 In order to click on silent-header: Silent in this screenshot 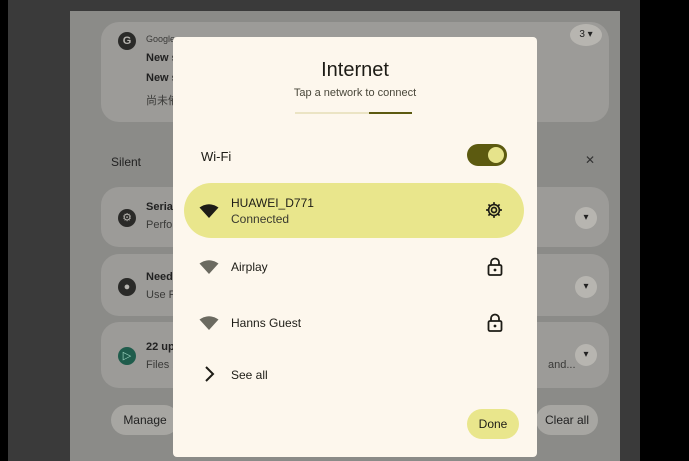, I will do `click(126, 162)`.